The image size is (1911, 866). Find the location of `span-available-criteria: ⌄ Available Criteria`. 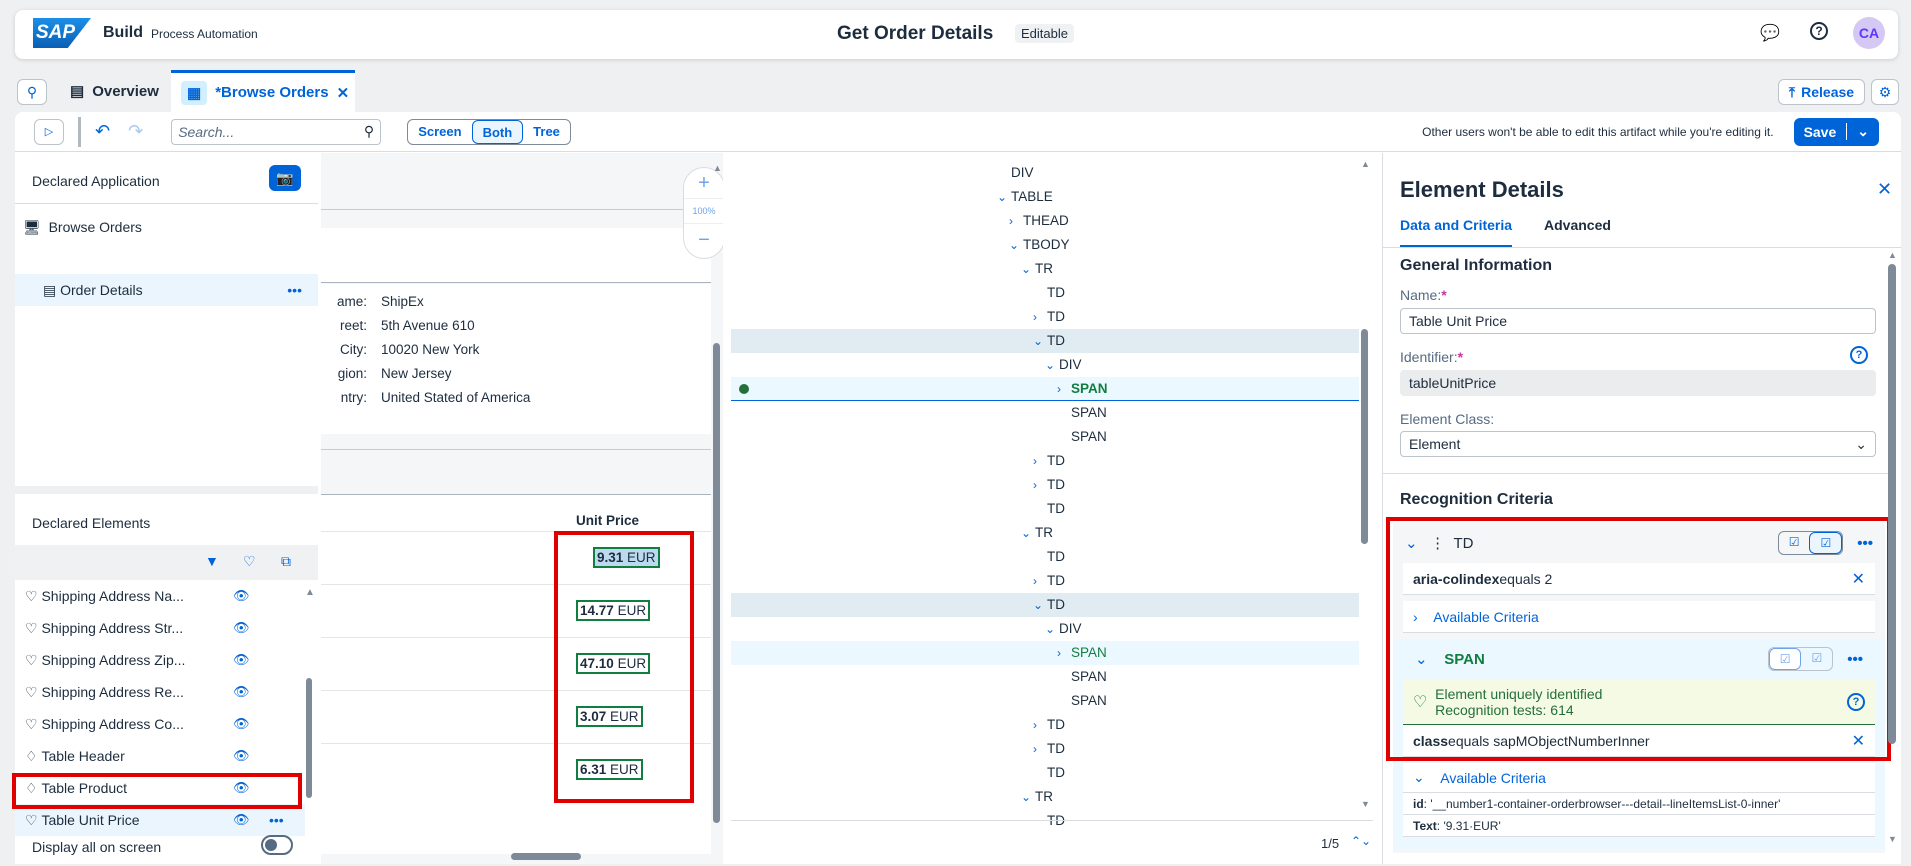

span-available-criteria: ⌄ Available Criteria is located at coordinates (1639, 778).